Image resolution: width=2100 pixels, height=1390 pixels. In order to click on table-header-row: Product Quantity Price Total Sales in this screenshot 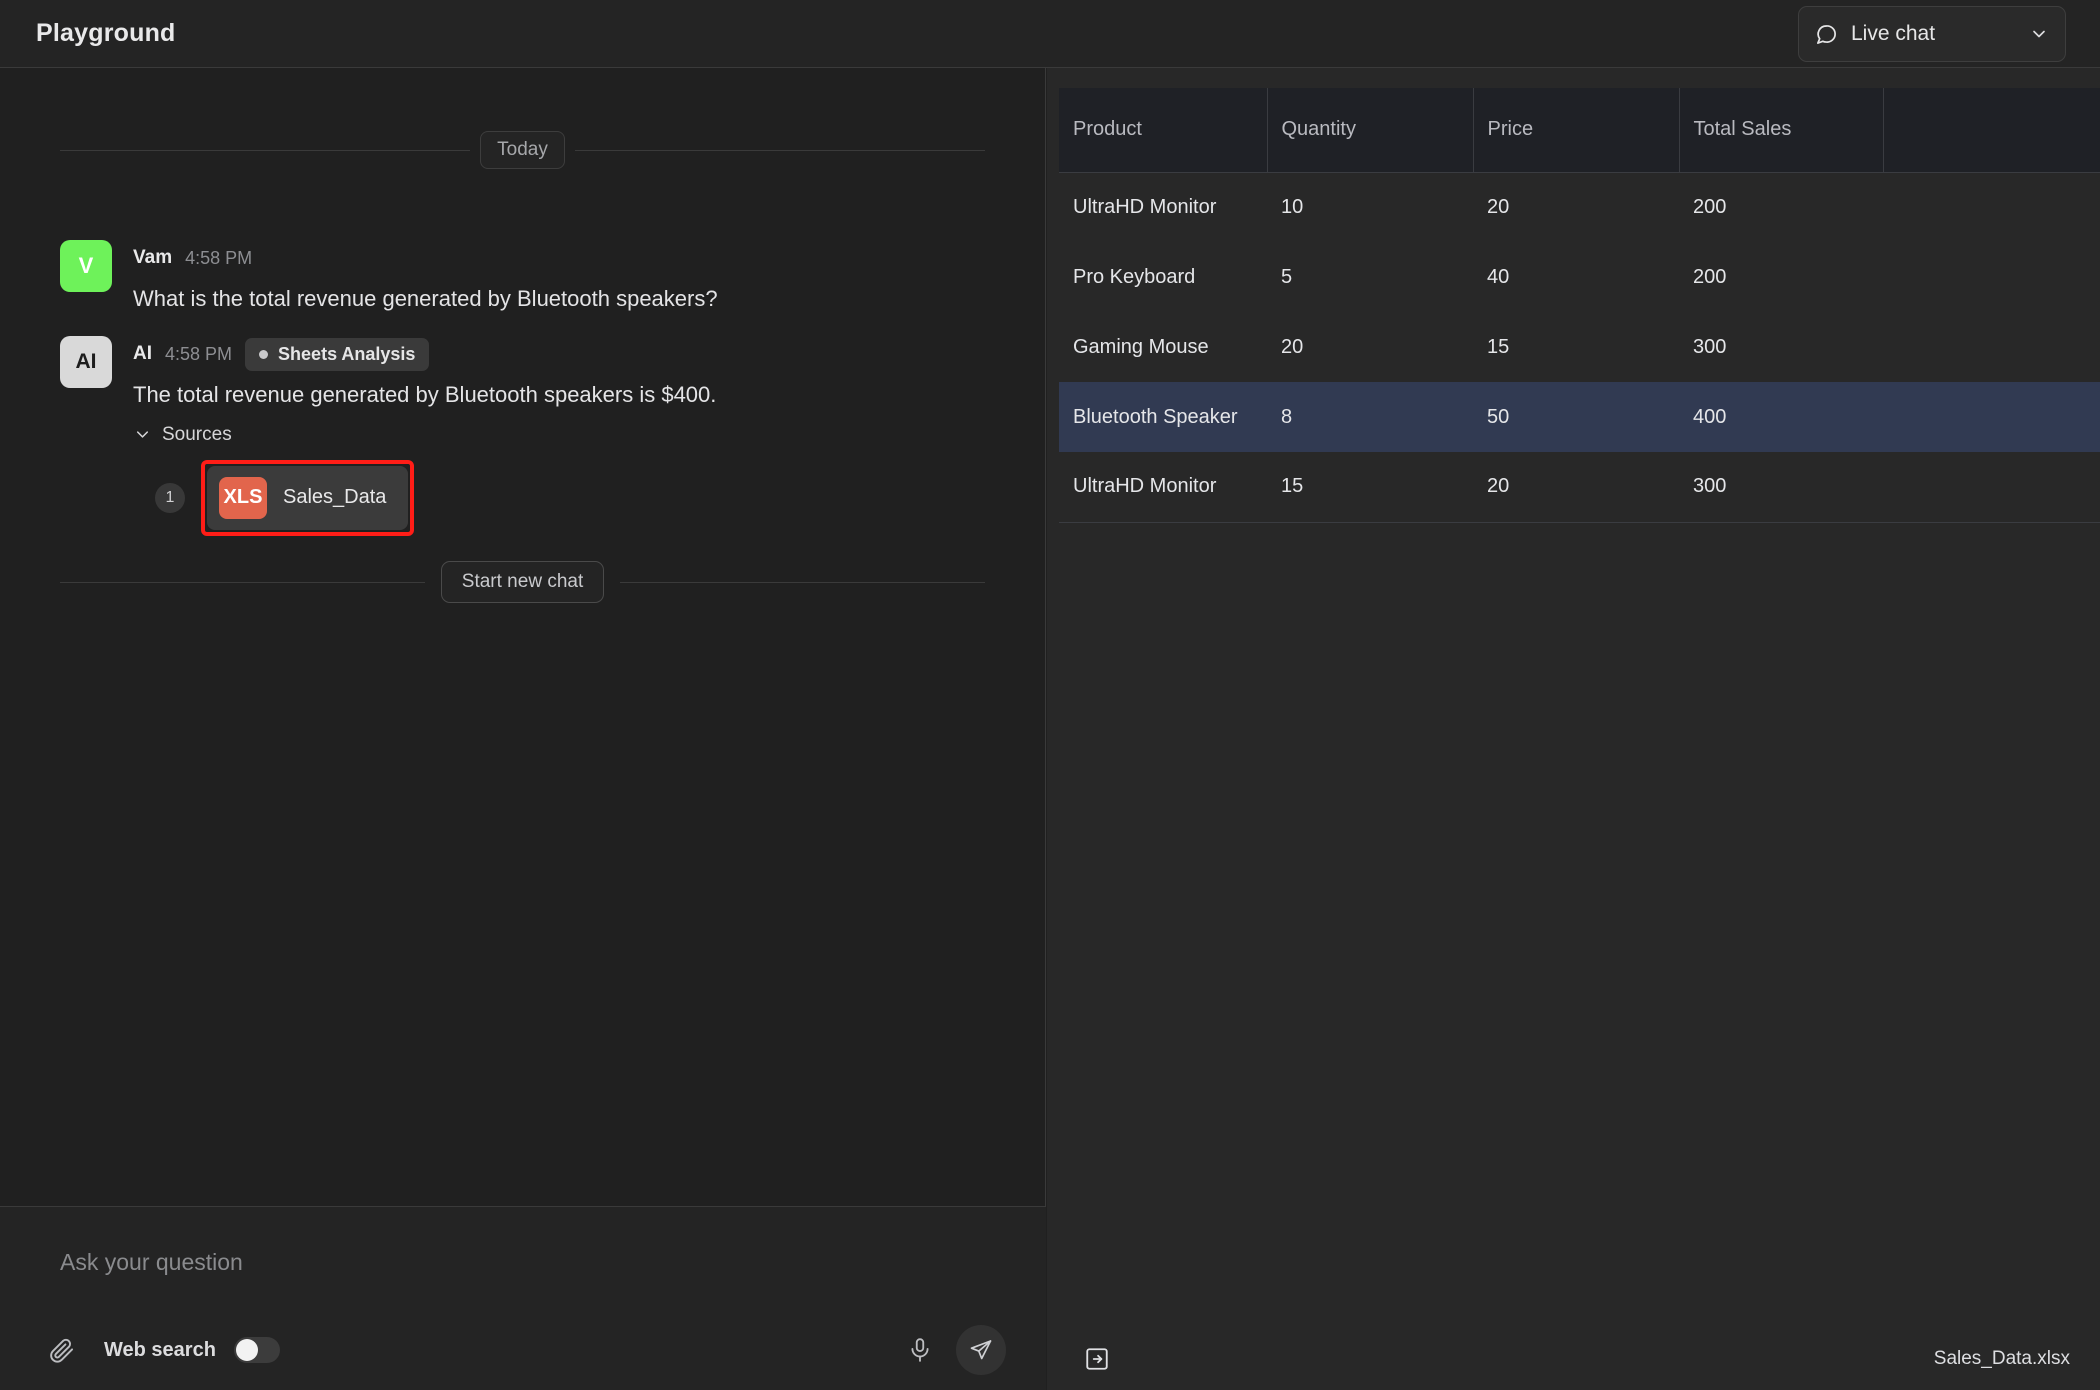, I will do `click(1579, 130)`.